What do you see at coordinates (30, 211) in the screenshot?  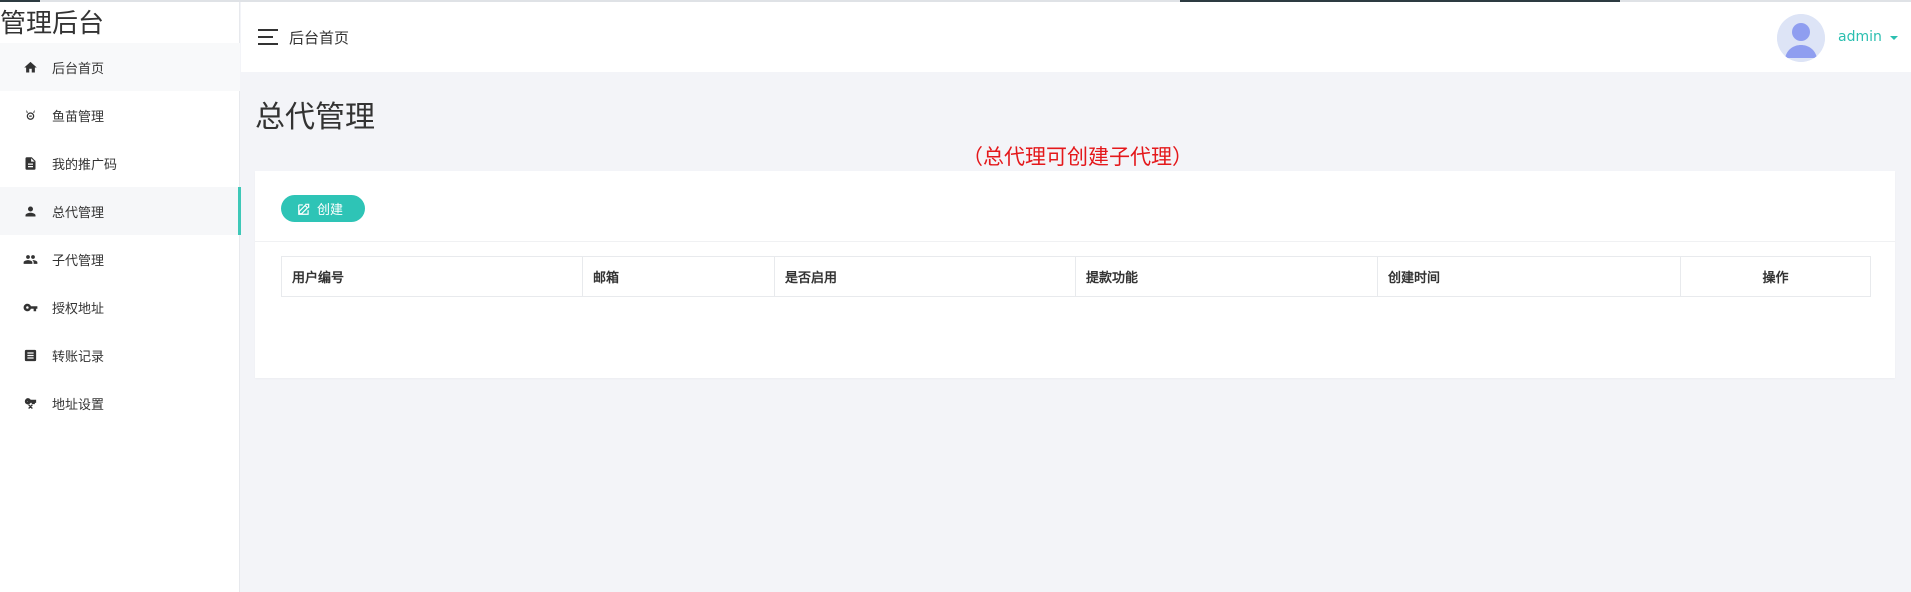 I see `user-icon` at bounding box center [30, 211].